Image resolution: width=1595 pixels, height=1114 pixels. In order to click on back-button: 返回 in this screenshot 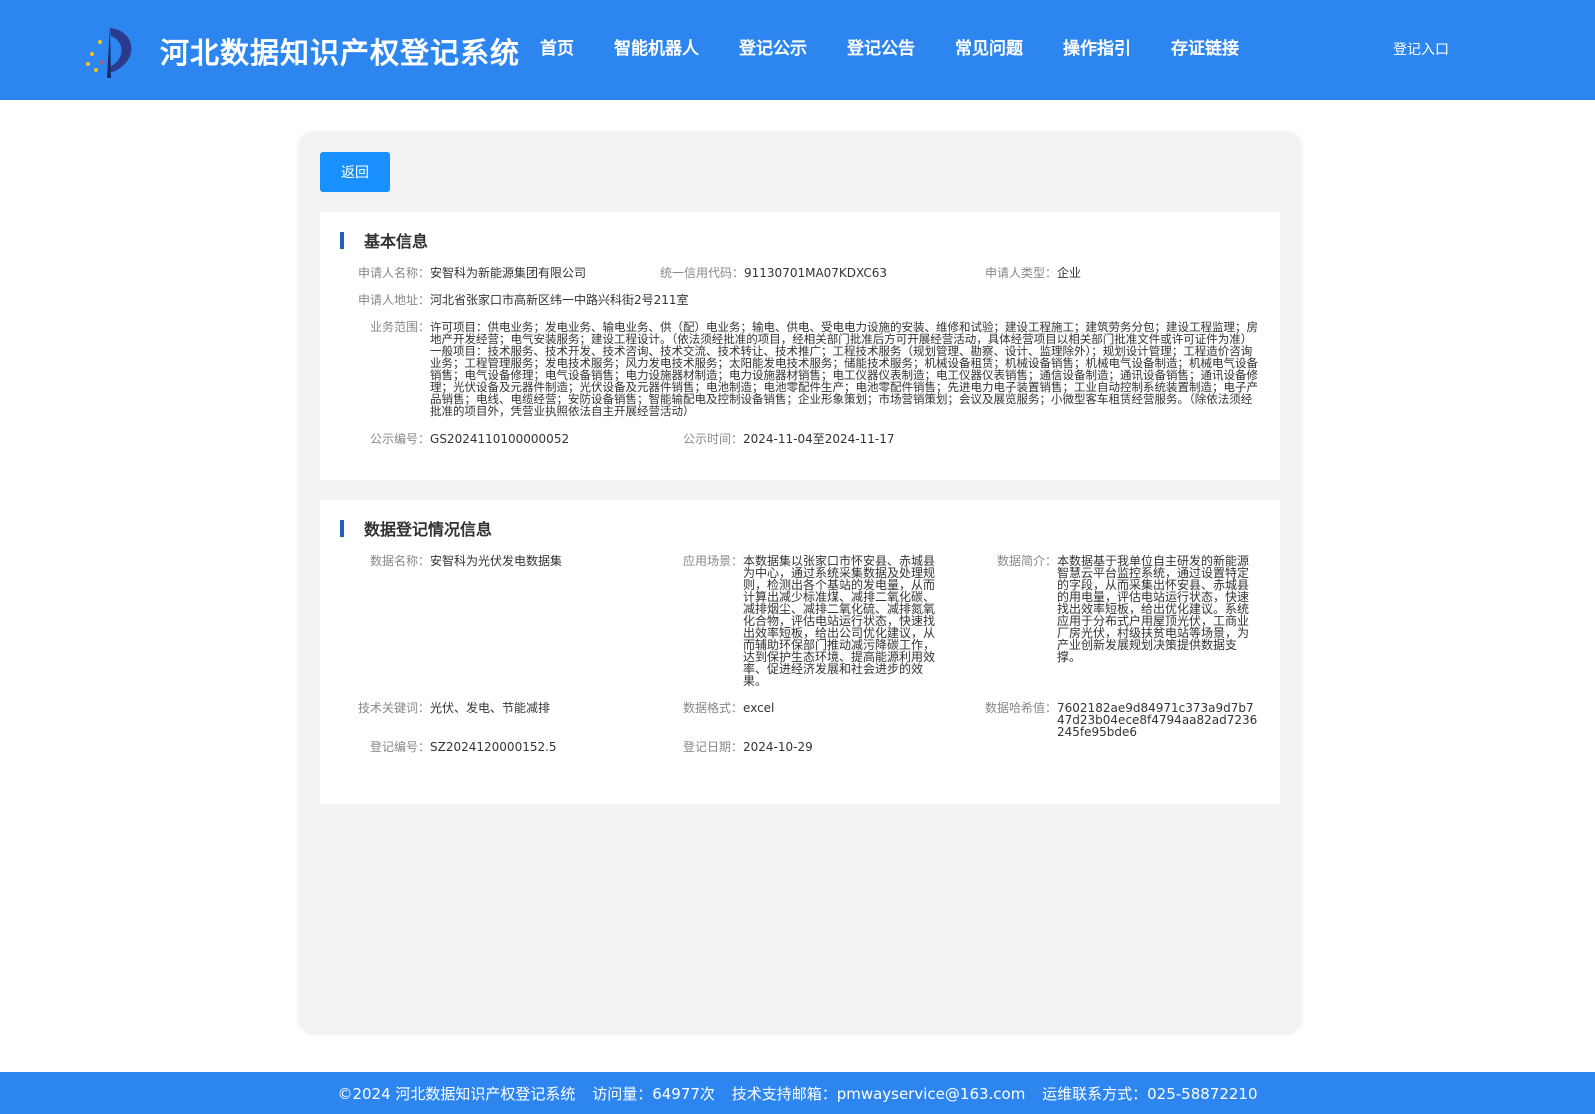, I will do `click(355, 172)`.